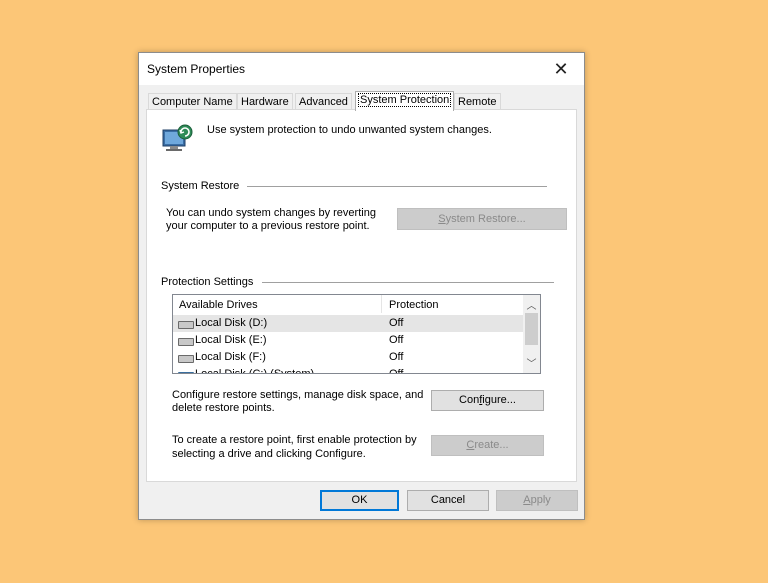  Describe the element at coordinates (177, 137) in the screenshot. I see `system-protection-icon` at that location.